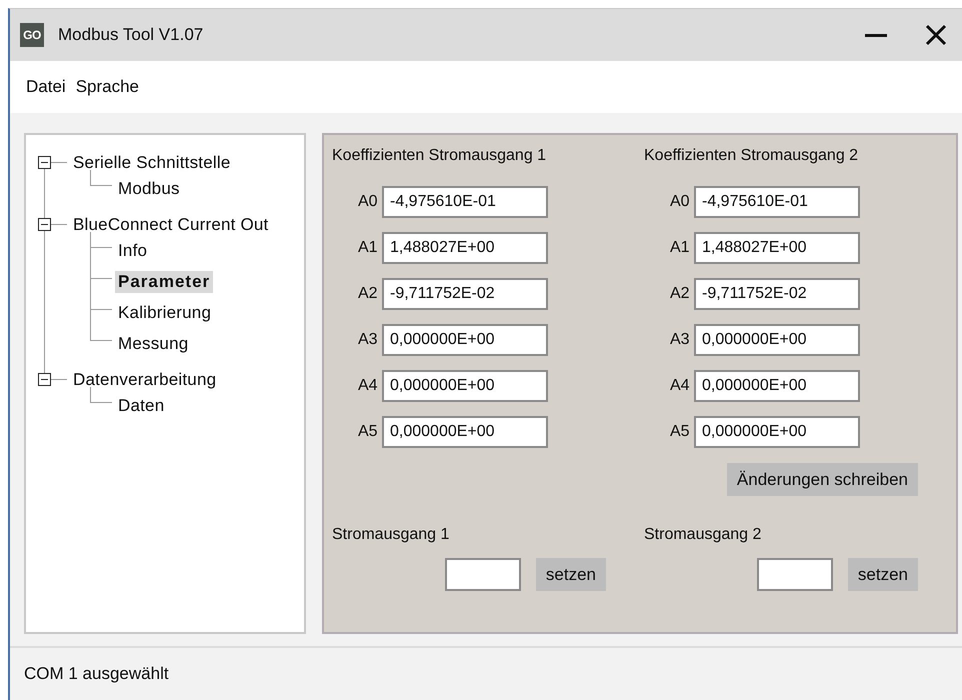  I want to click on section-title: Koeffizienten Stromausgang 2, so click(752, 156).